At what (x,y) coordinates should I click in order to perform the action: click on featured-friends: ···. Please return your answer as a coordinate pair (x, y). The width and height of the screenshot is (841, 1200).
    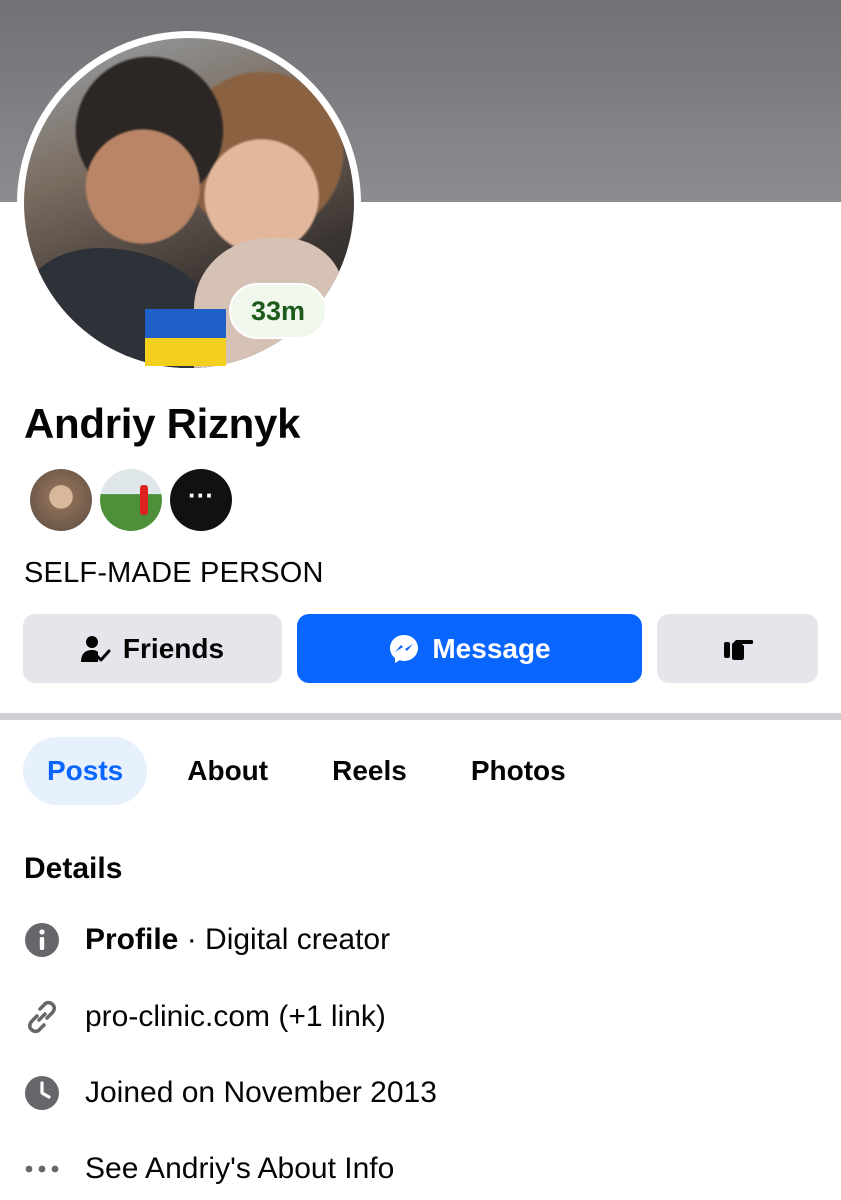
    Looking at the image, I should click on (131, 500).